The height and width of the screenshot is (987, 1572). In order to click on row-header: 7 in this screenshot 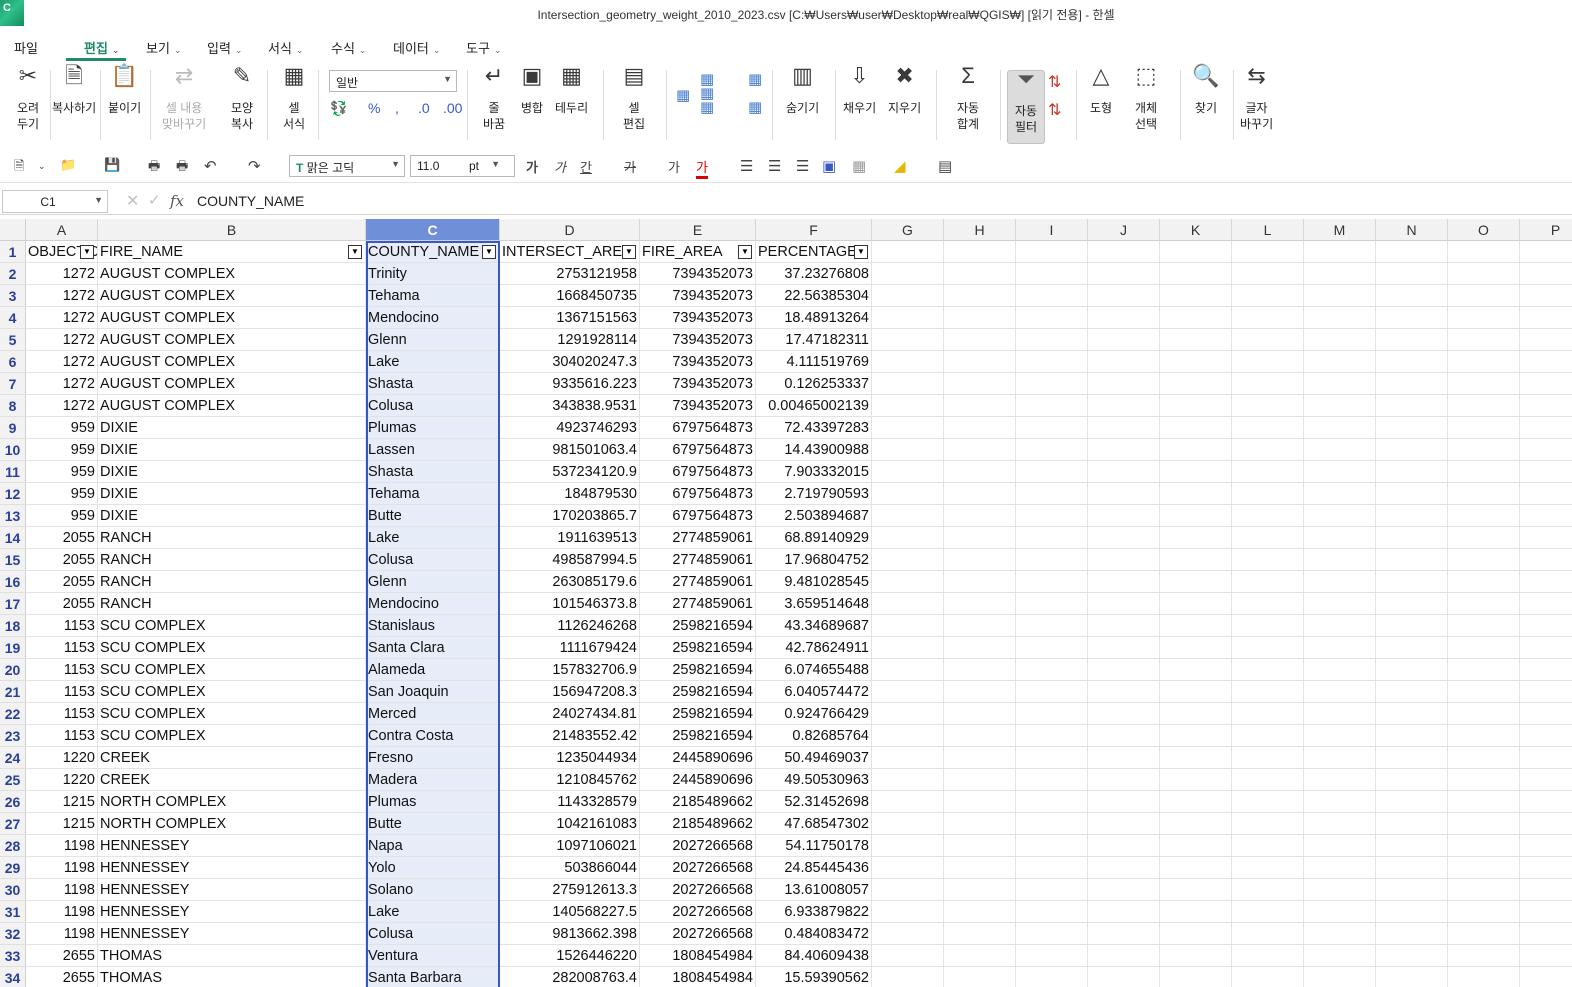, I will do `click(13, 384)`.